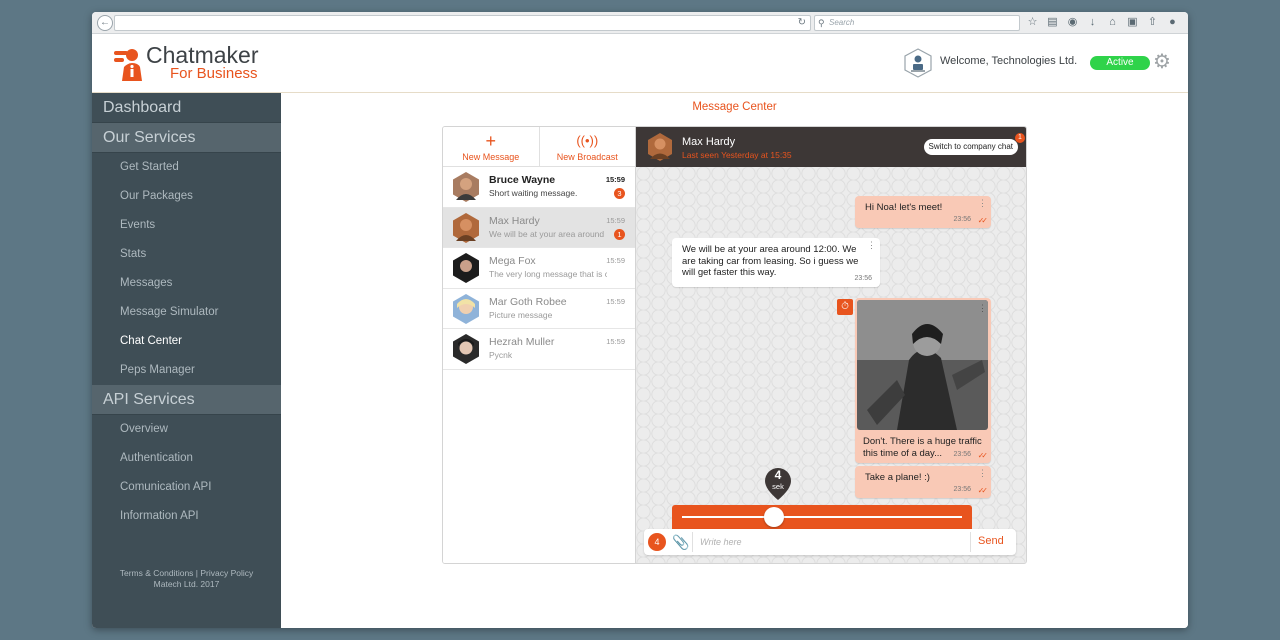 Image resolution: width=1280 pixels, height=640 pixels. What do you see at coordinates (528, 301) in the screenshot?
I see `contact-name: Mar Goth Robee` at bounding box center [528, 301].